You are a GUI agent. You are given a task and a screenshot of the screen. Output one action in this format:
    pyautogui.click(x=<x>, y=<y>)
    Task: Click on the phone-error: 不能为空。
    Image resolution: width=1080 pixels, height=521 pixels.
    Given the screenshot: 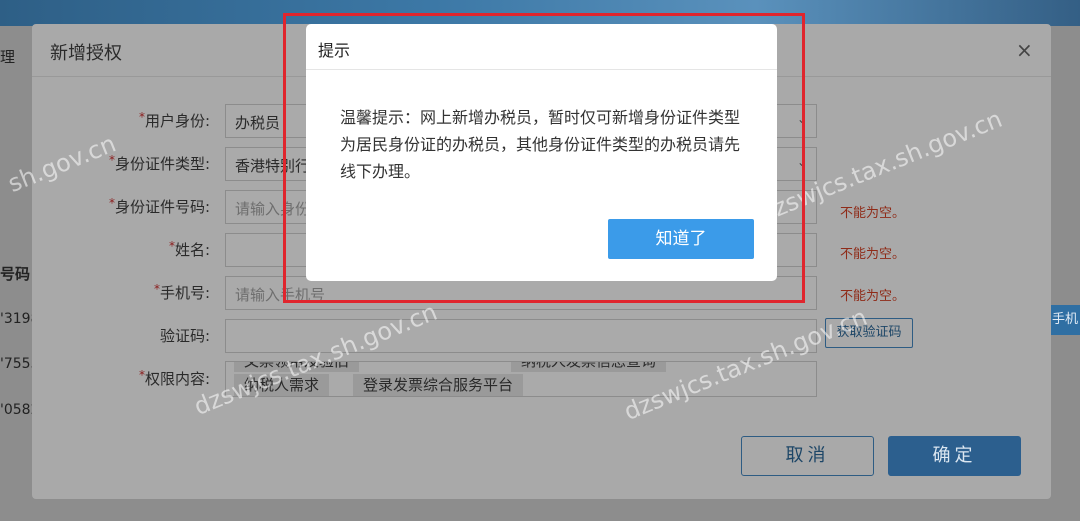 What is the action you would take?
    pyautogui.click(x=873, y=296)
    